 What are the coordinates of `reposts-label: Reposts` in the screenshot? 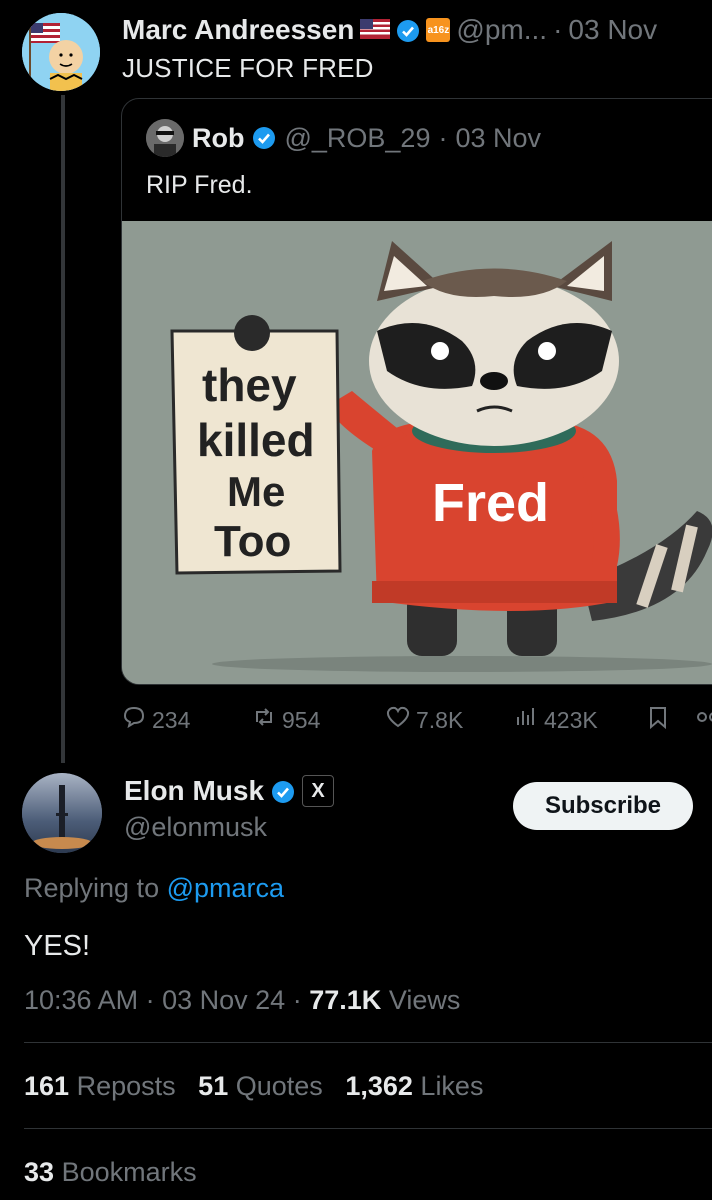 It's located at (126, 1086).